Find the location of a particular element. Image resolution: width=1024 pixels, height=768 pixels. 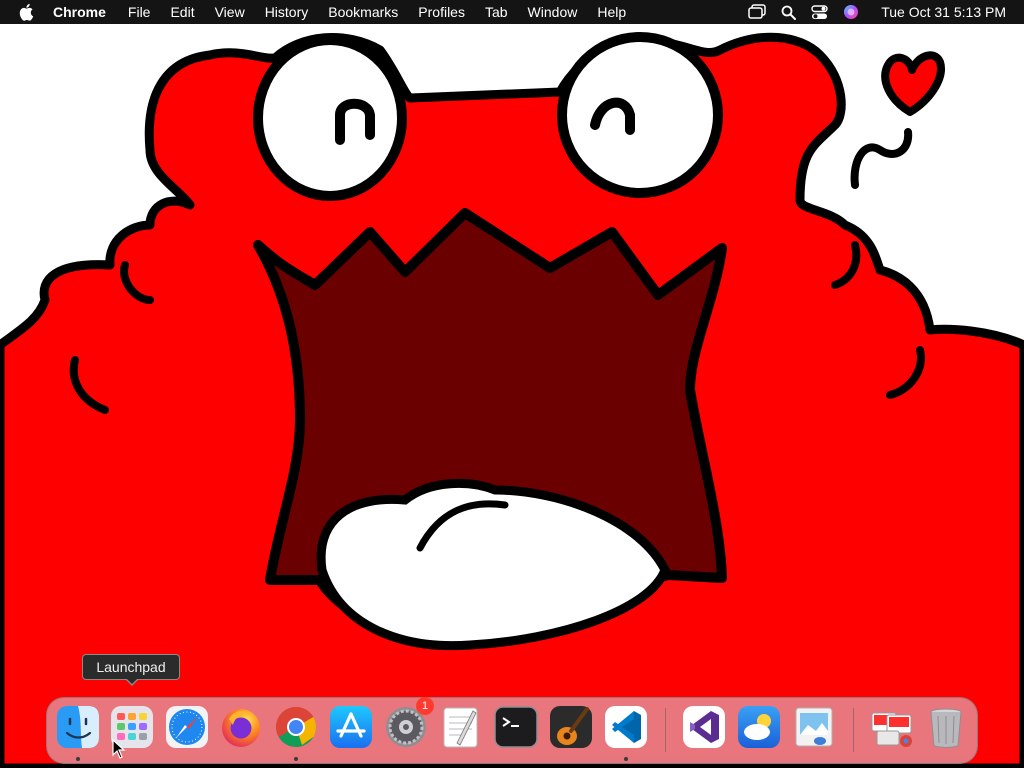

apple-logo-icon is located at coordinates (27, 12).